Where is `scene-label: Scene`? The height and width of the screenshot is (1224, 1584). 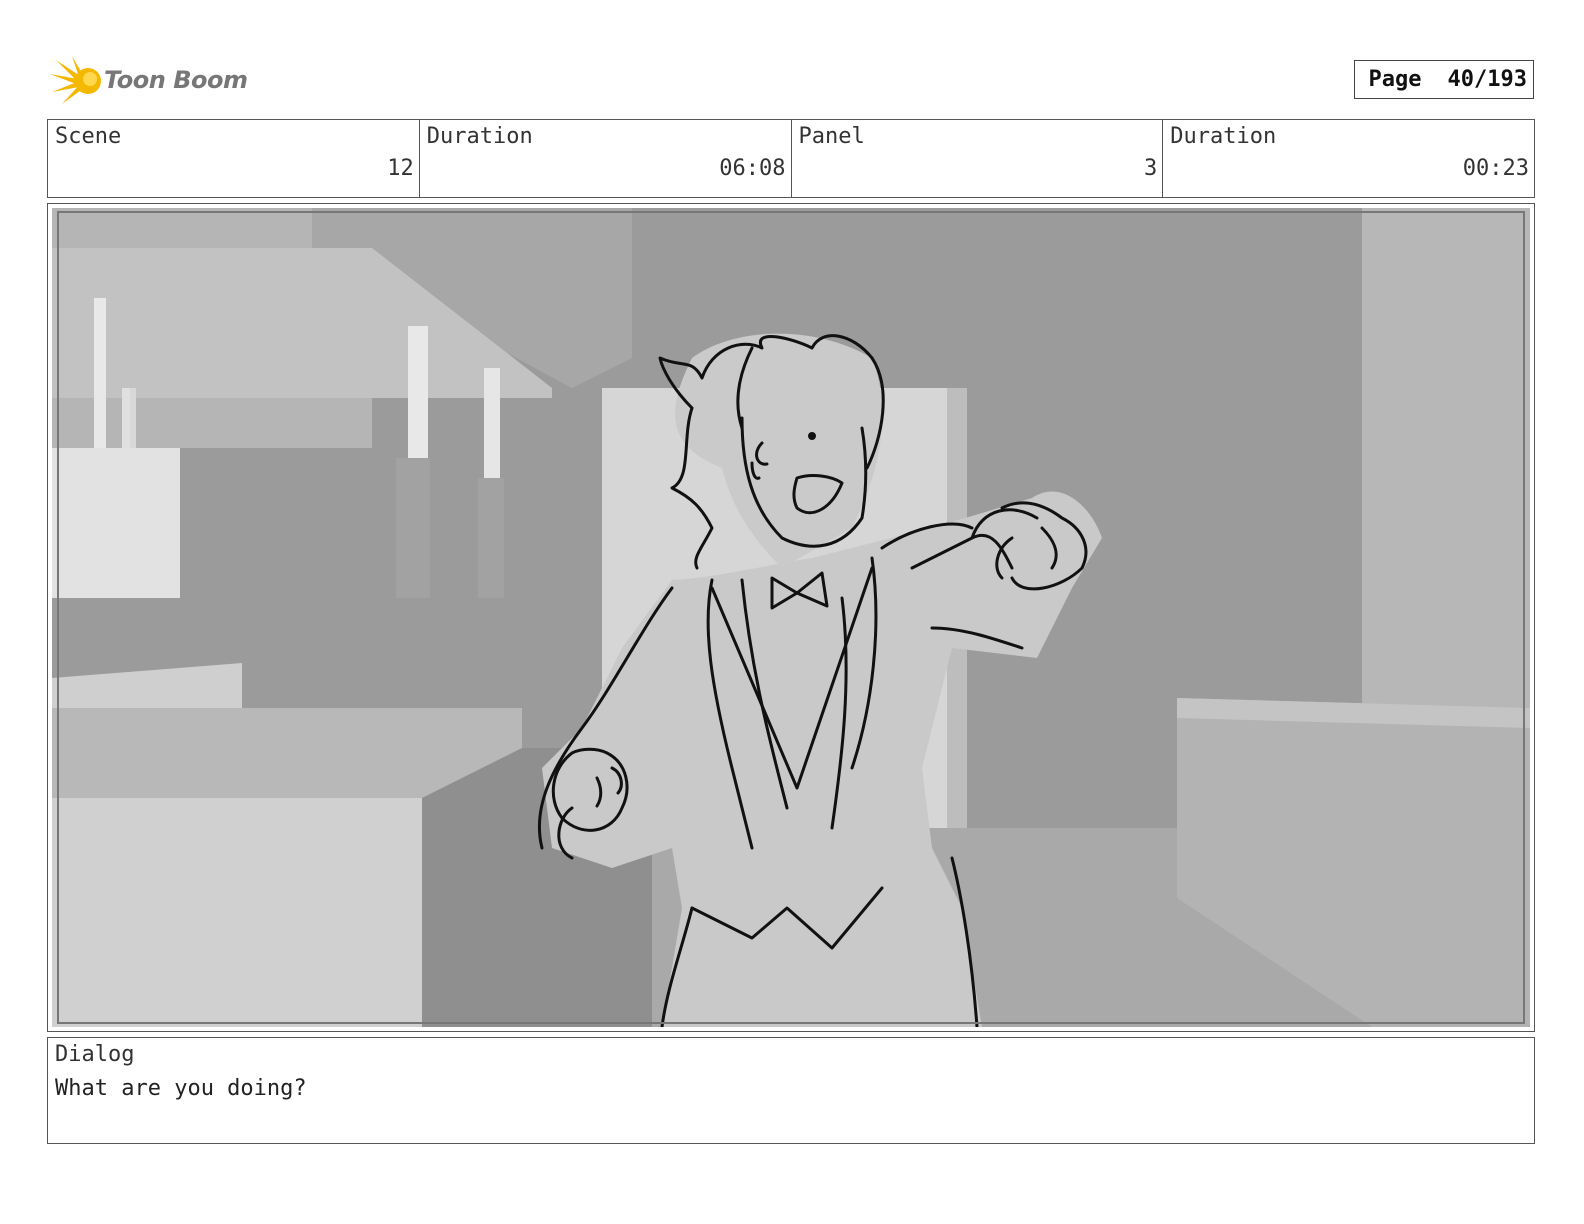 scene-label: Scene is located at coordinates (88, 136).